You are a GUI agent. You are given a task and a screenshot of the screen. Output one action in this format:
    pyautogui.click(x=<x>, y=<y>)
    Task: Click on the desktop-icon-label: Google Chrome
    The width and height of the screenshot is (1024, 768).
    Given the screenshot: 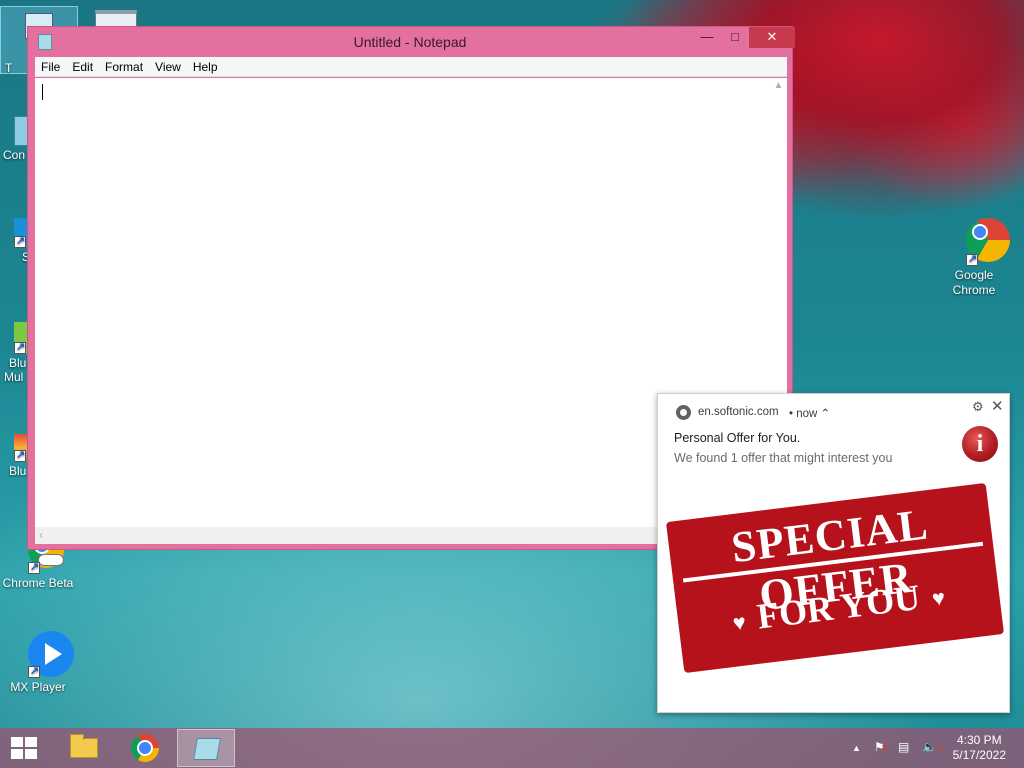 What is the action you would take?
    pyautogui.click(x=974, y=282)
    